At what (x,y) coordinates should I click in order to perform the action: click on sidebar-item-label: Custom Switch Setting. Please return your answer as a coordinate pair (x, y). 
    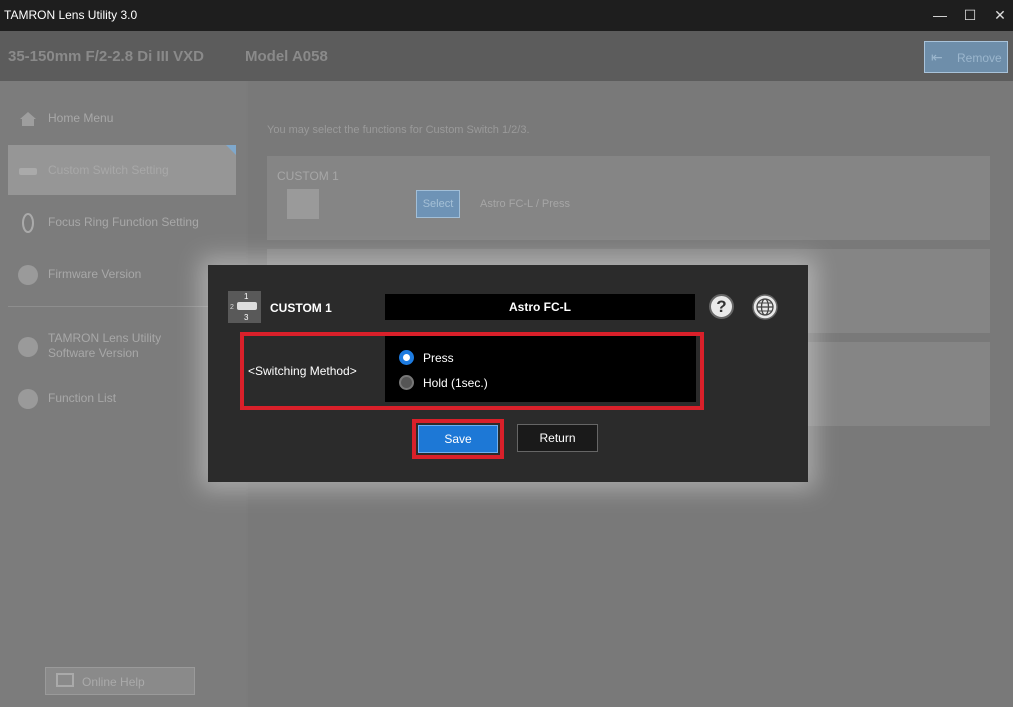
    Looking at the image, I should click on (108, 170).